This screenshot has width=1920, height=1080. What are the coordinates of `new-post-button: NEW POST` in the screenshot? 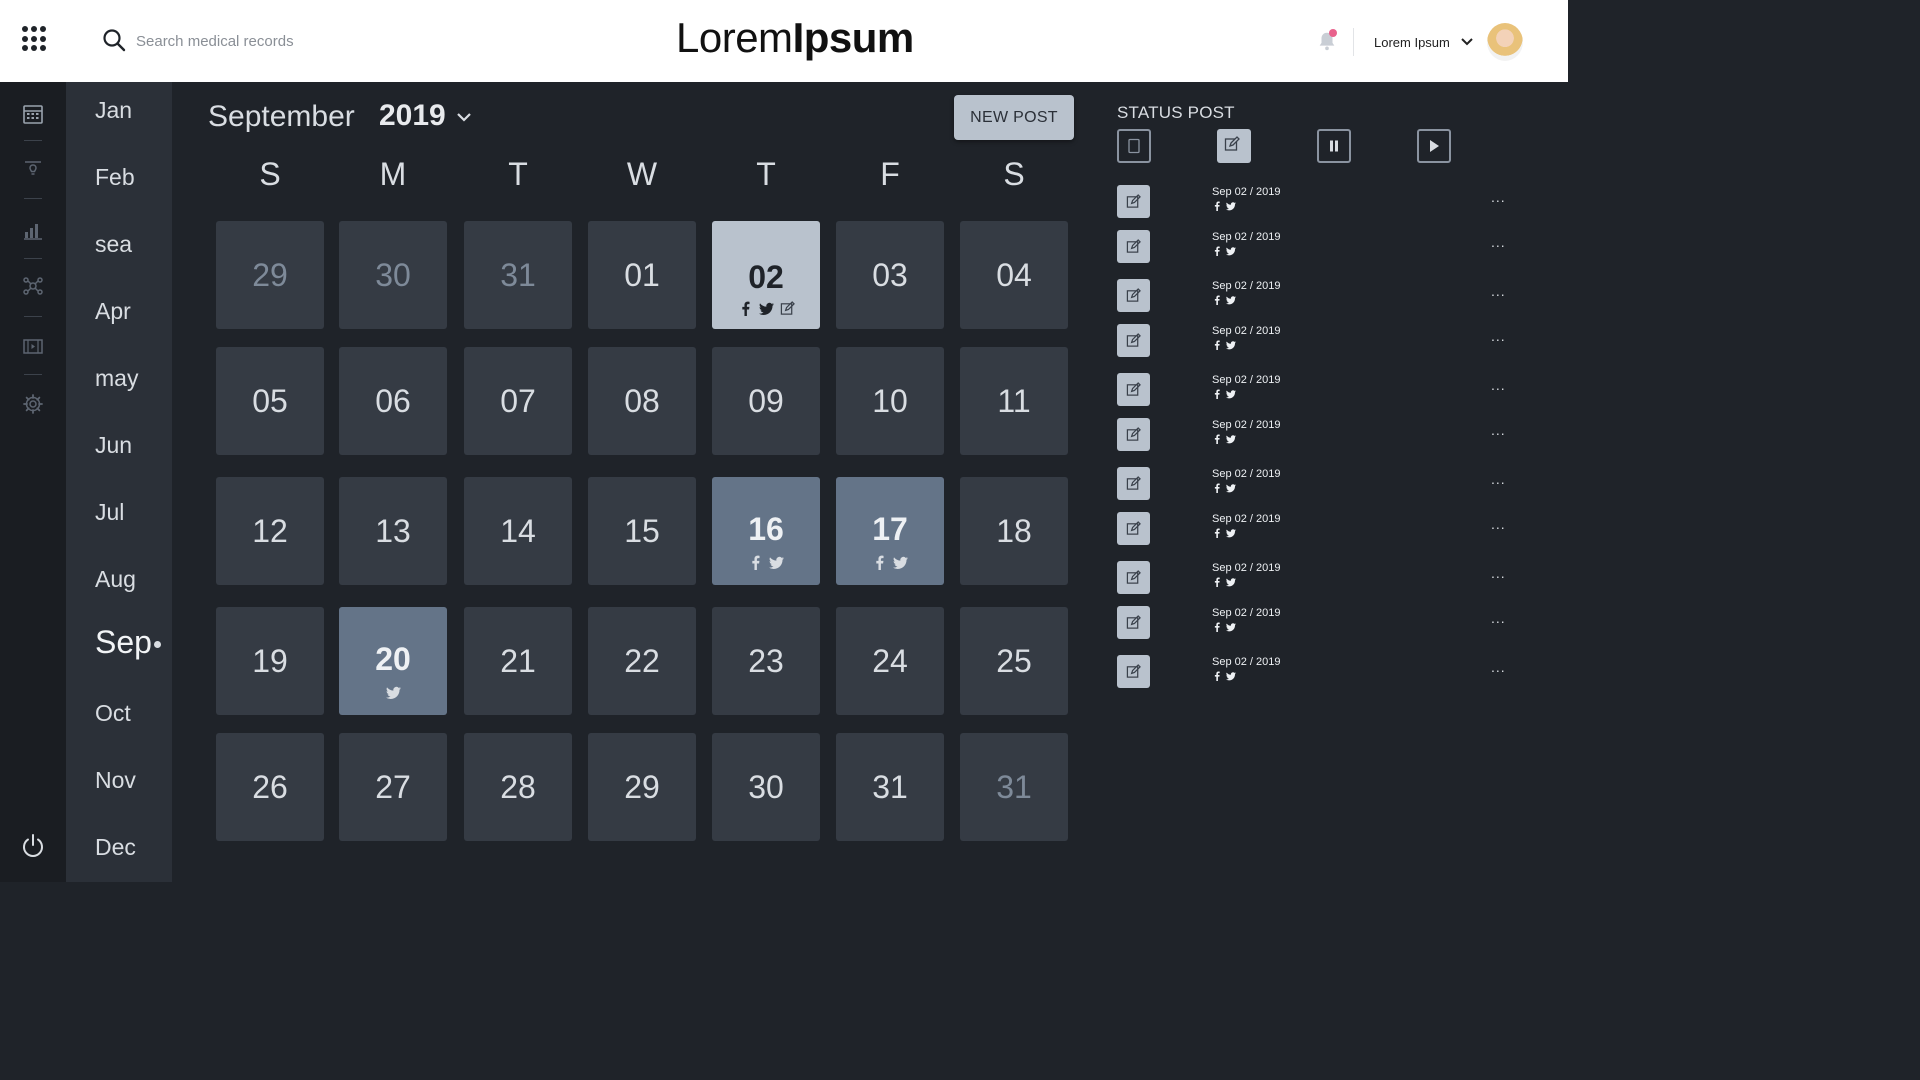 It's located at (1014, 117).